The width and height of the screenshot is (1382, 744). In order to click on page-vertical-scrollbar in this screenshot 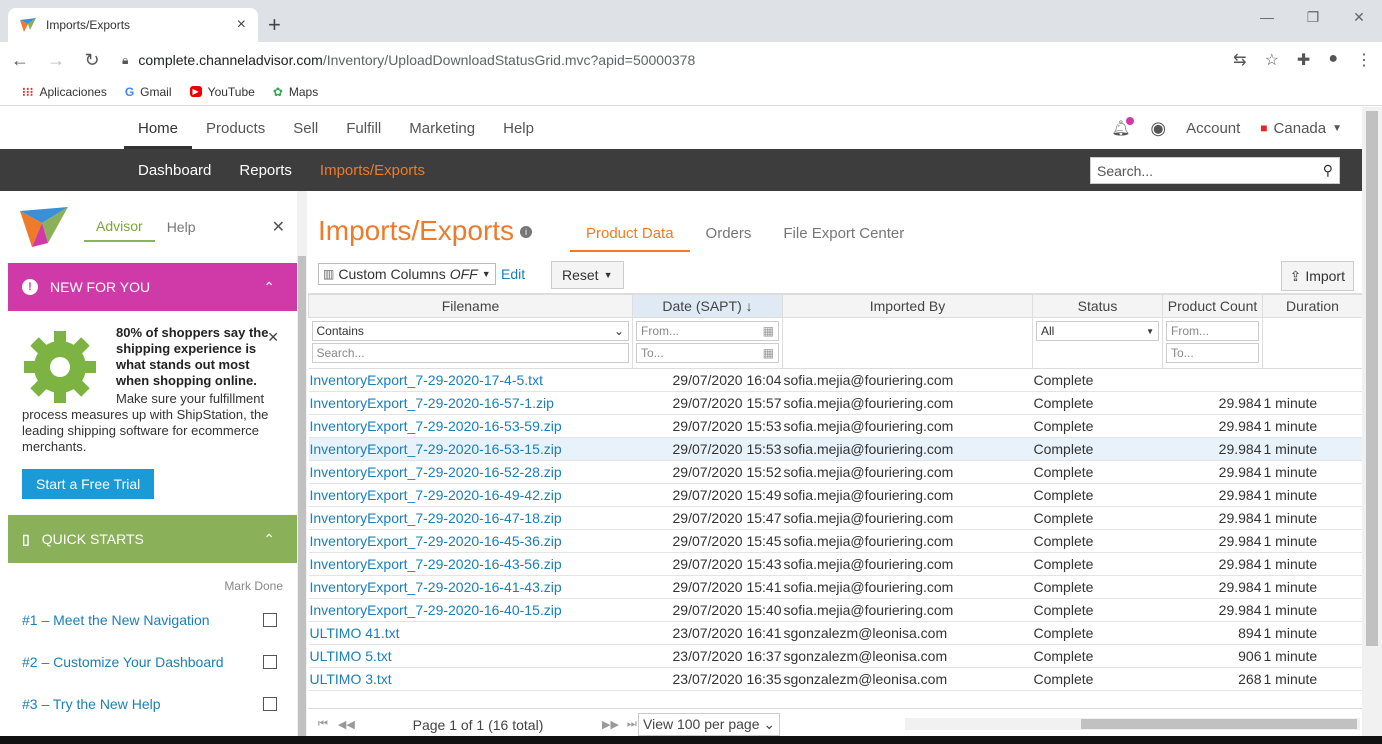, I will do `click(1372, 425)`.